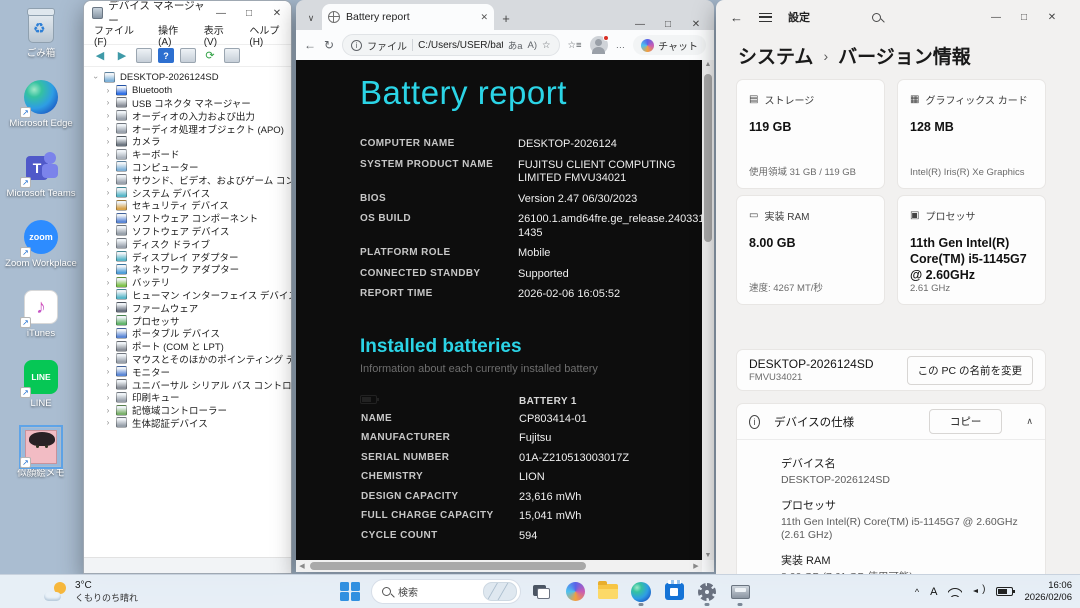 This screenshot has width=1080, height=608. I want to click on search-icon, so click(876, 17).